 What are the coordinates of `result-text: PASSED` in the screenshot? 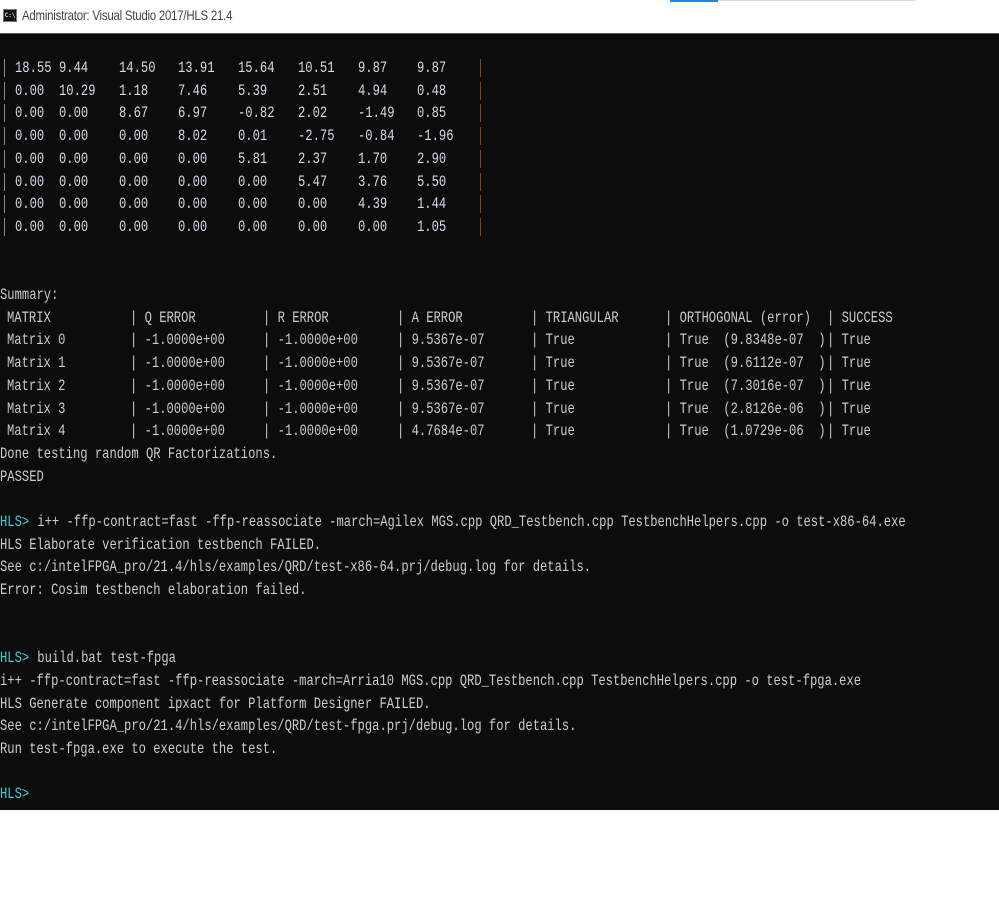 It's located at (22, 476).